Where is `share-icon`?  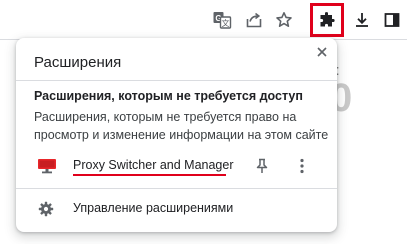
share-icon is located at coordinates (254, 20).